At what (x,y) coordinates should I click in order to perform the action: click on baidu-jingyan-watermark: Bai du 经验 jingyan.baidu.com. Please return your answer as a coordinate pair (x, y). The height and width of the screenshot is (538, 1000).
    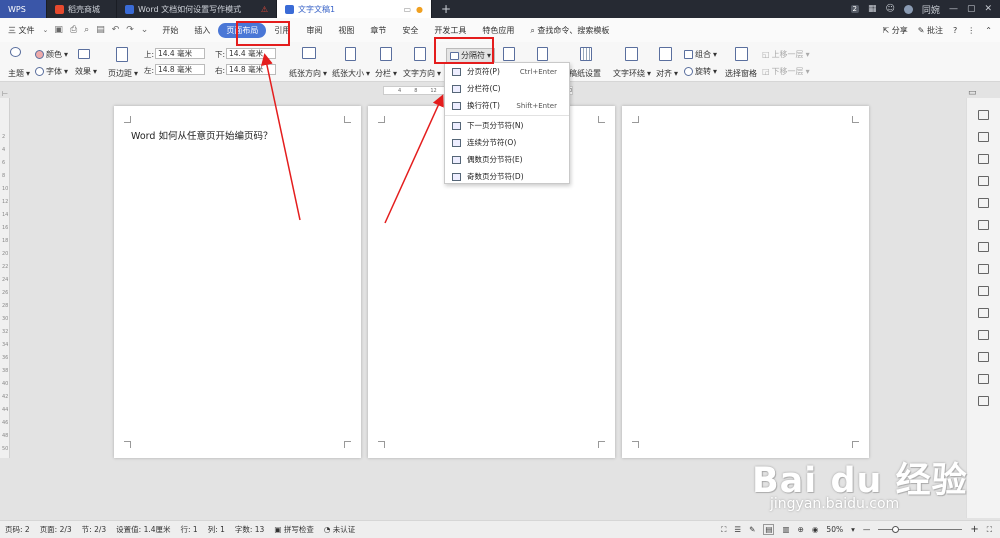
    Looking at the image, I should click on (860, 482).